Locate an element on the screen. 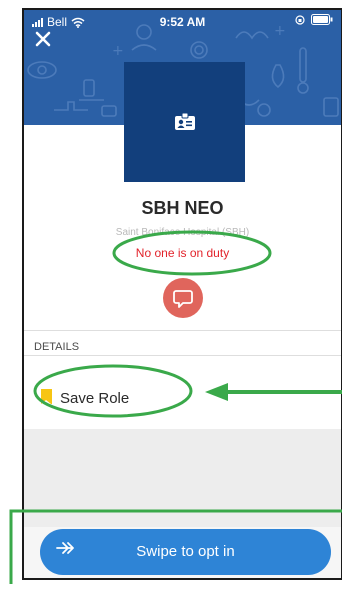 This screenshot has width=342, height=589. annotation-bracket is located at coordinates (175, 546).